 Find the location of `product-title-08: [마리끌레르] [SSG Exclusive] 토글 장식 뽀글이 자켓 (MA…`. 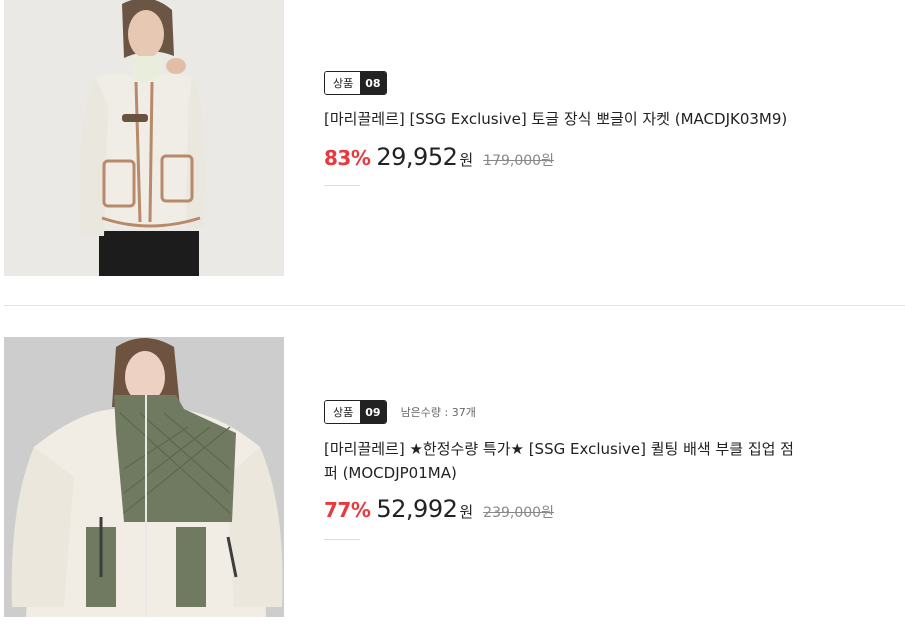

product-title-08: [마리끌레르] [SSG Exclusive] 토글 장식 뽀글이 자켓 (MA… is located at coordinates (559, 119).